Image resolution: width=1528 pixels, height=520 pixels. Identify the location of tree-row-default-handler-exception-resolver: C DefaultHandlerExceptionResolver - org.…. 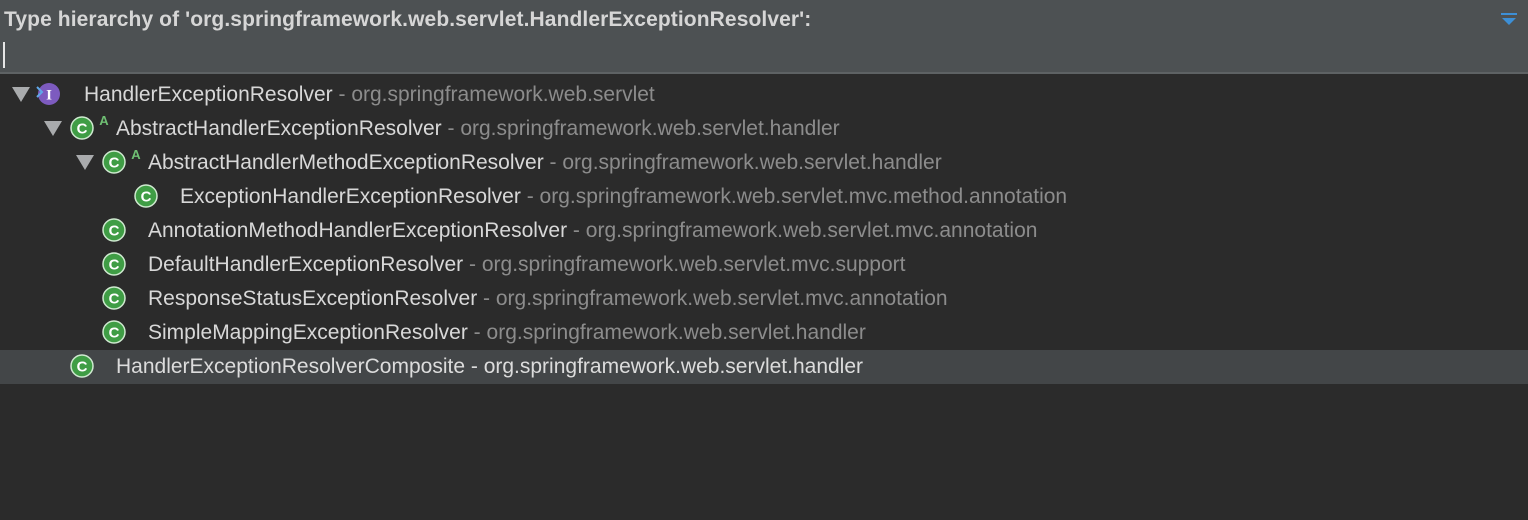
(764, 265).